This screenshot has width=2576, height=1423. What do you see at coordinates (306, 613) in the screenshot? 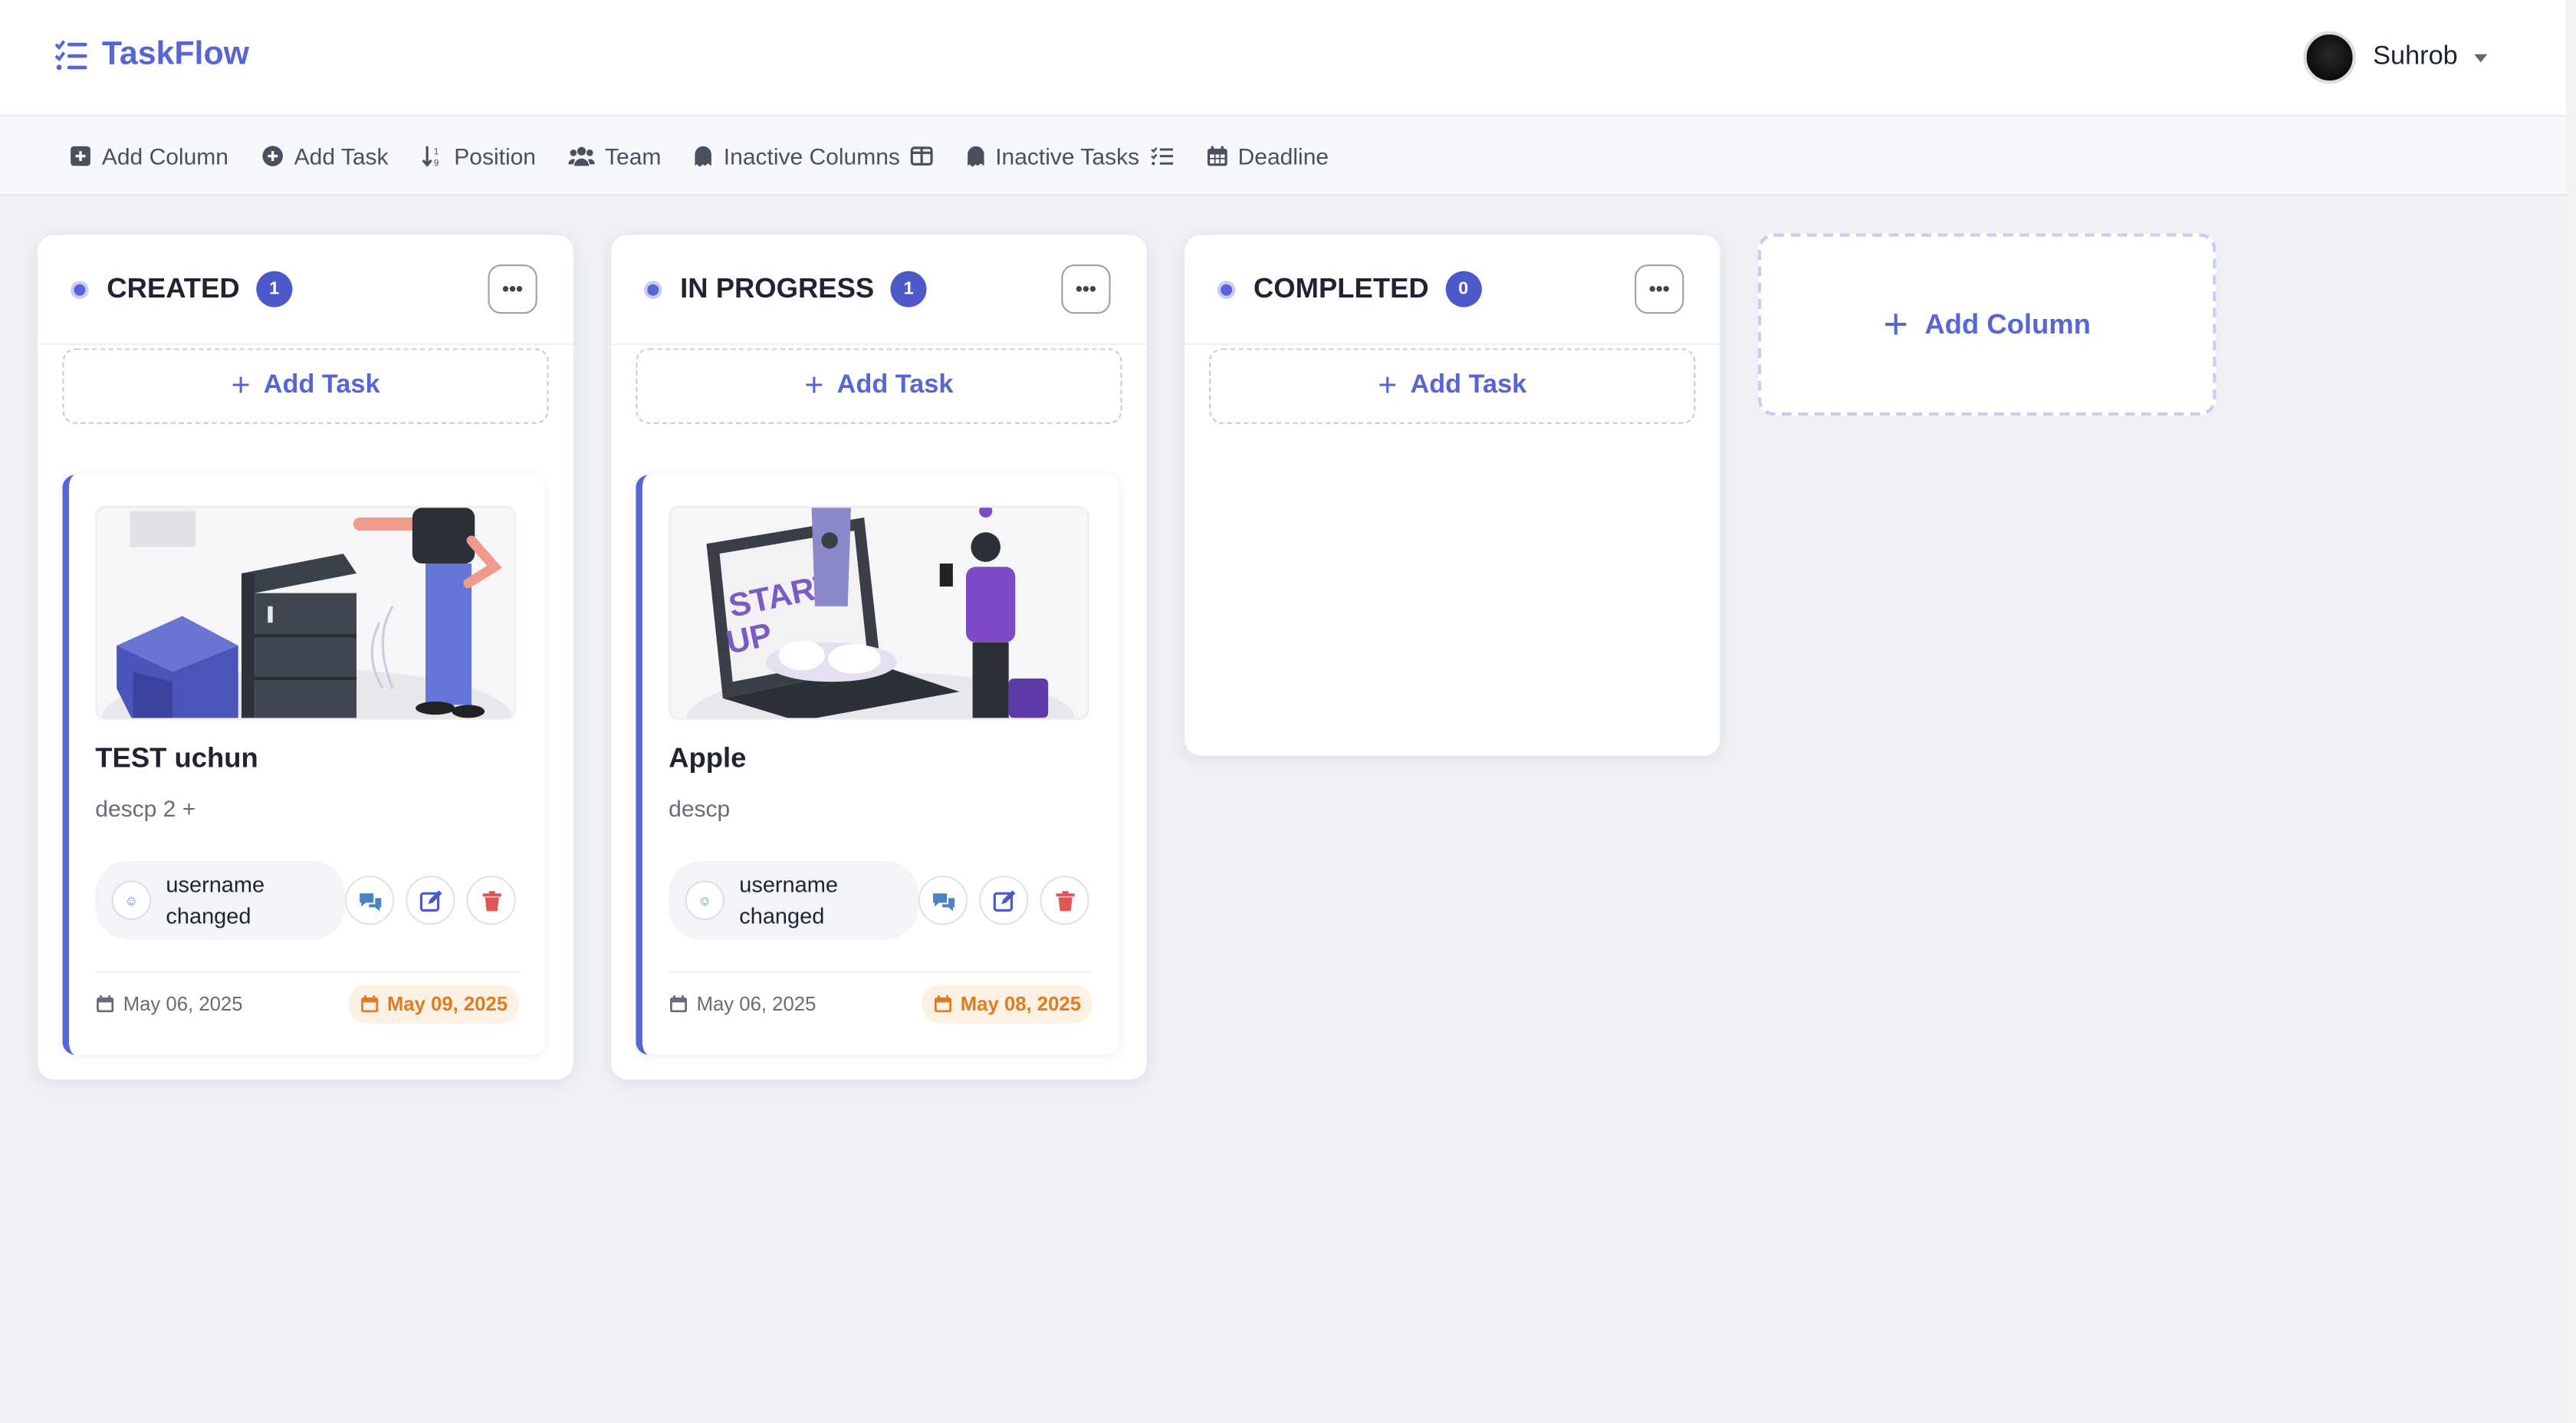
I see `task-image` at bounding box center [306, 613].